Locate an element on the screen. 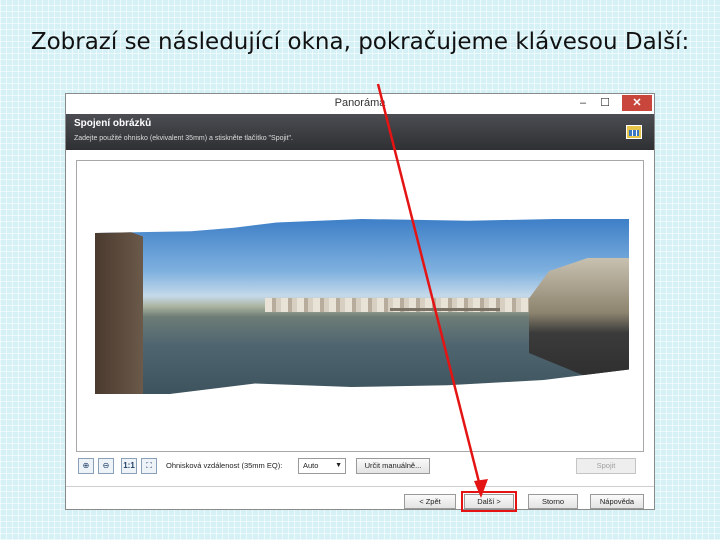  panorama-bridge is located at coordinates (445, 310).